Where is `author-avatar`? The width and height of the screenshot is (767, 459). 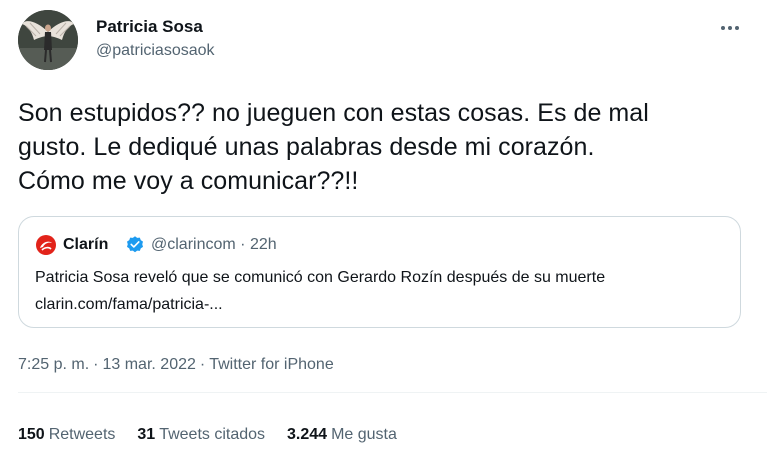 author-avatar is located at coordinates (48, 40).